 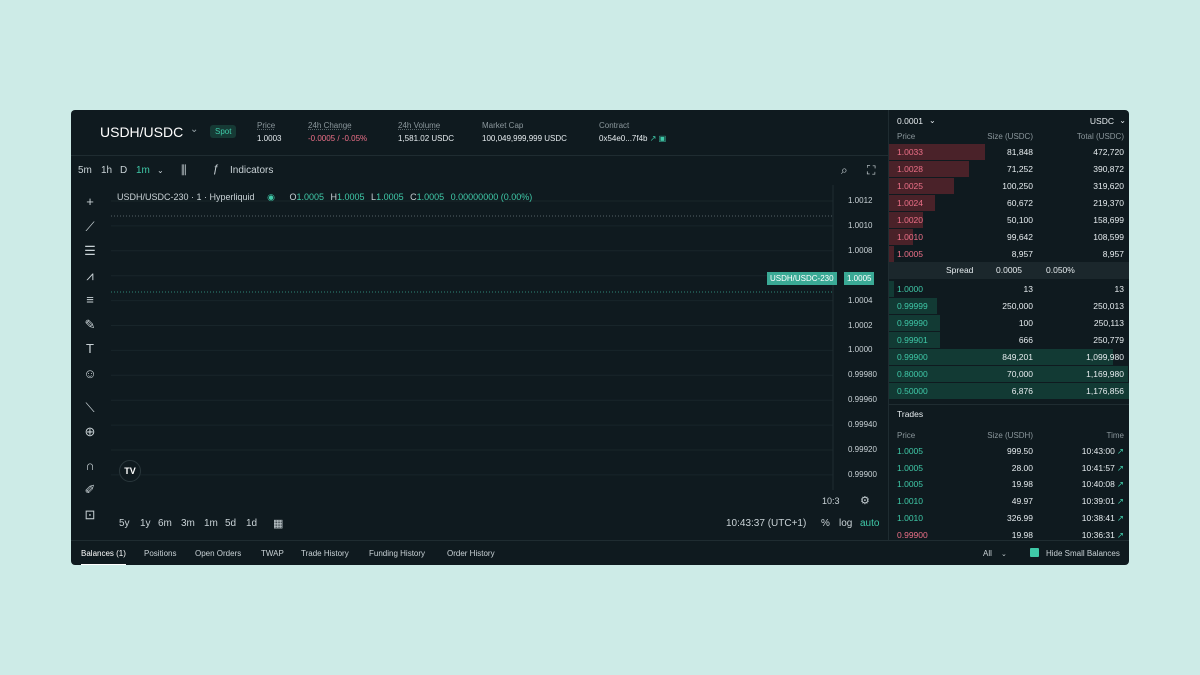 I want to click on market-type-badge: Spot, so click(x=223, y=131).